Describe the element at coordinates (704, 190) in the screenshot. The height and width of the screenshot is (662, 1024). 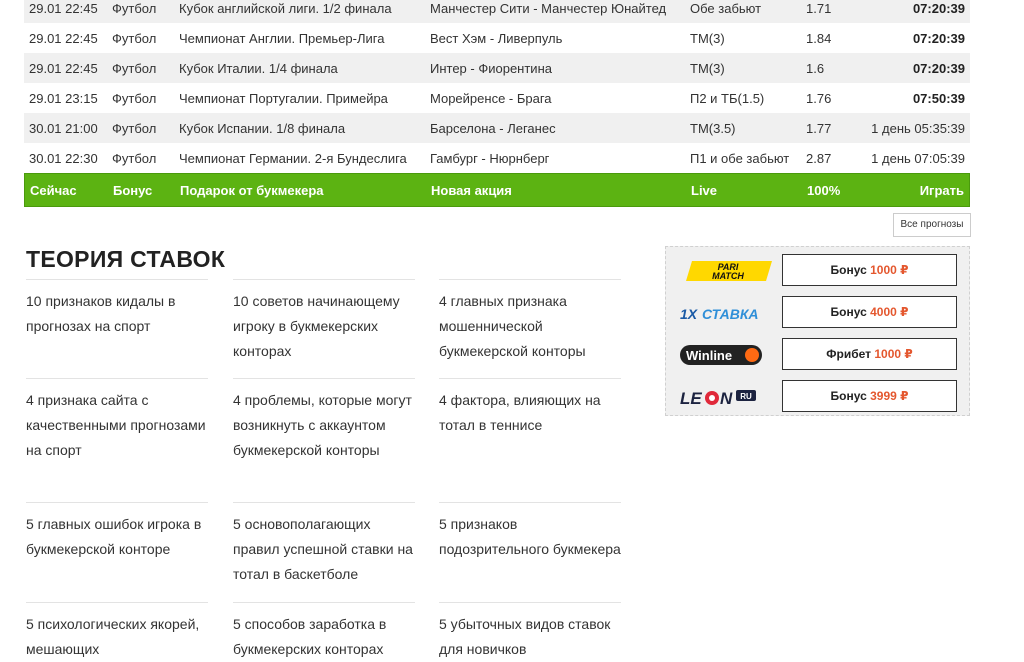
I see `promo-bet: Live` at that location.